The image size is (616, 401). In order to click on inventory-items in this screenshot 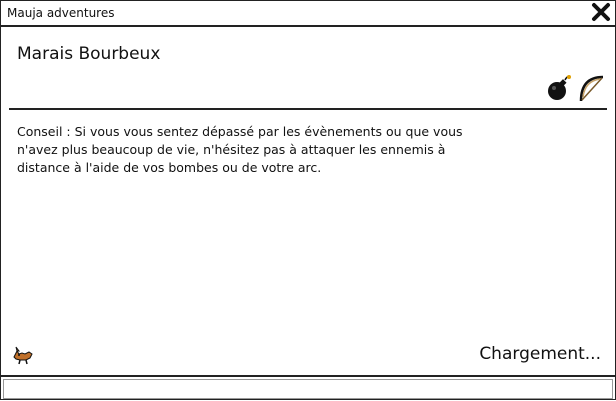, I will do `click(575, 88)`.